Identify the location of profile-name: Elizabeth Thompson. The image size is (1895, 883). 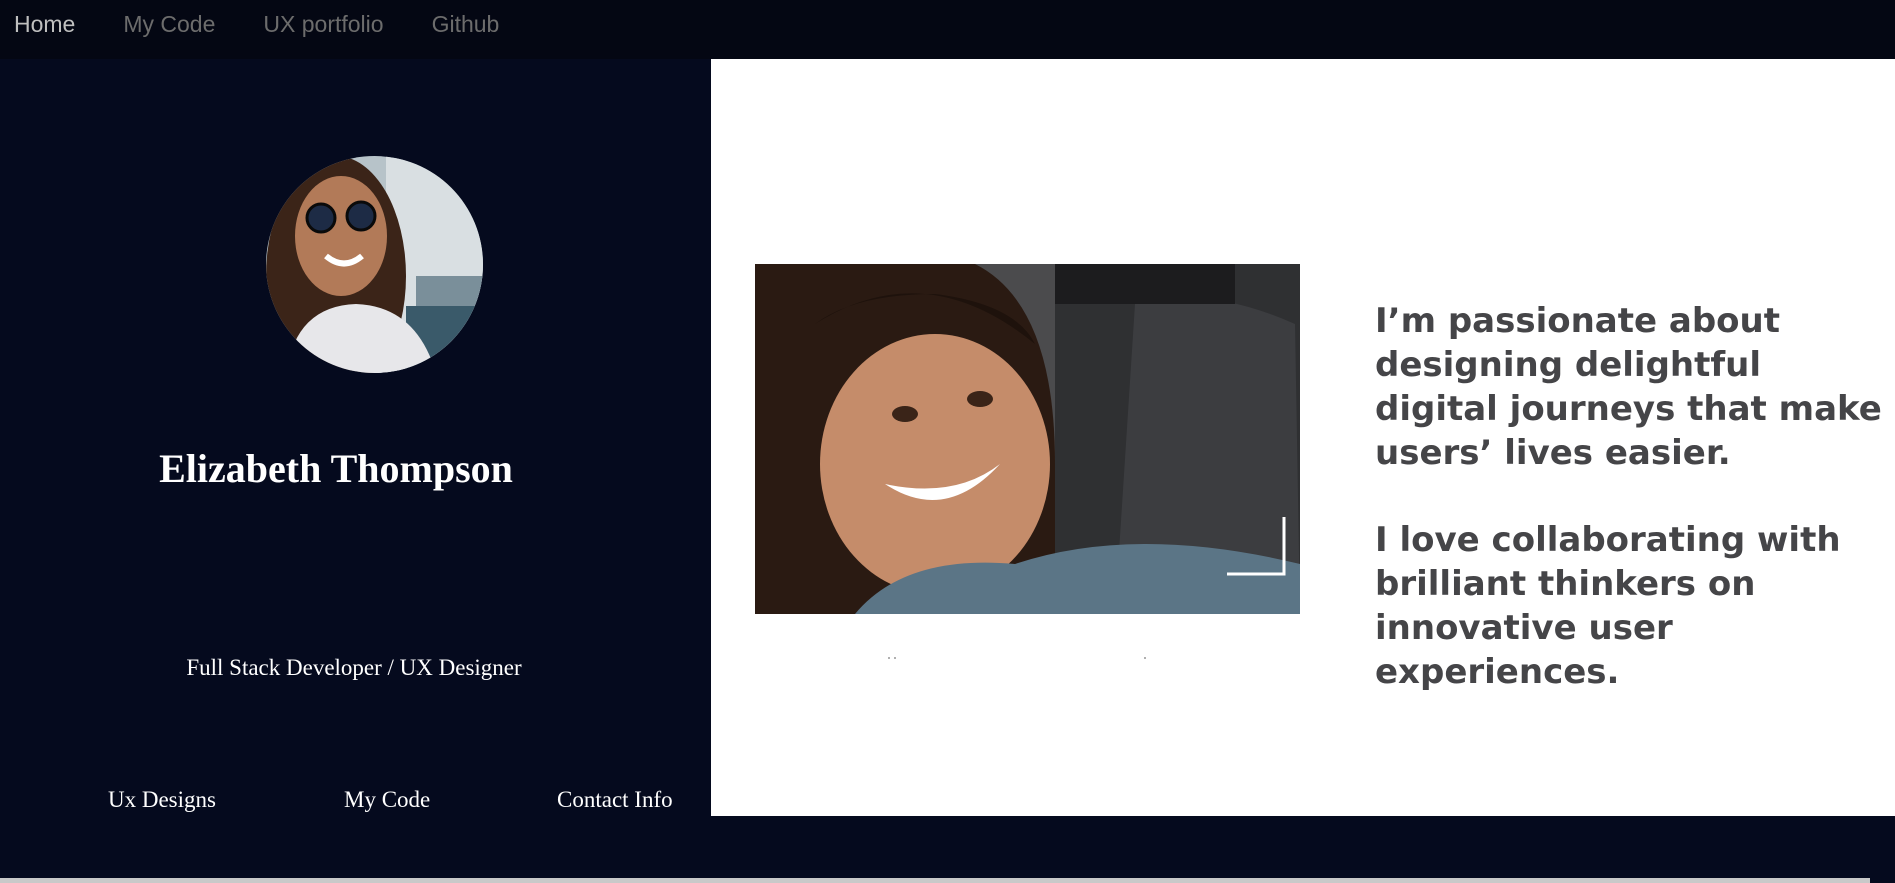
(336, 468).